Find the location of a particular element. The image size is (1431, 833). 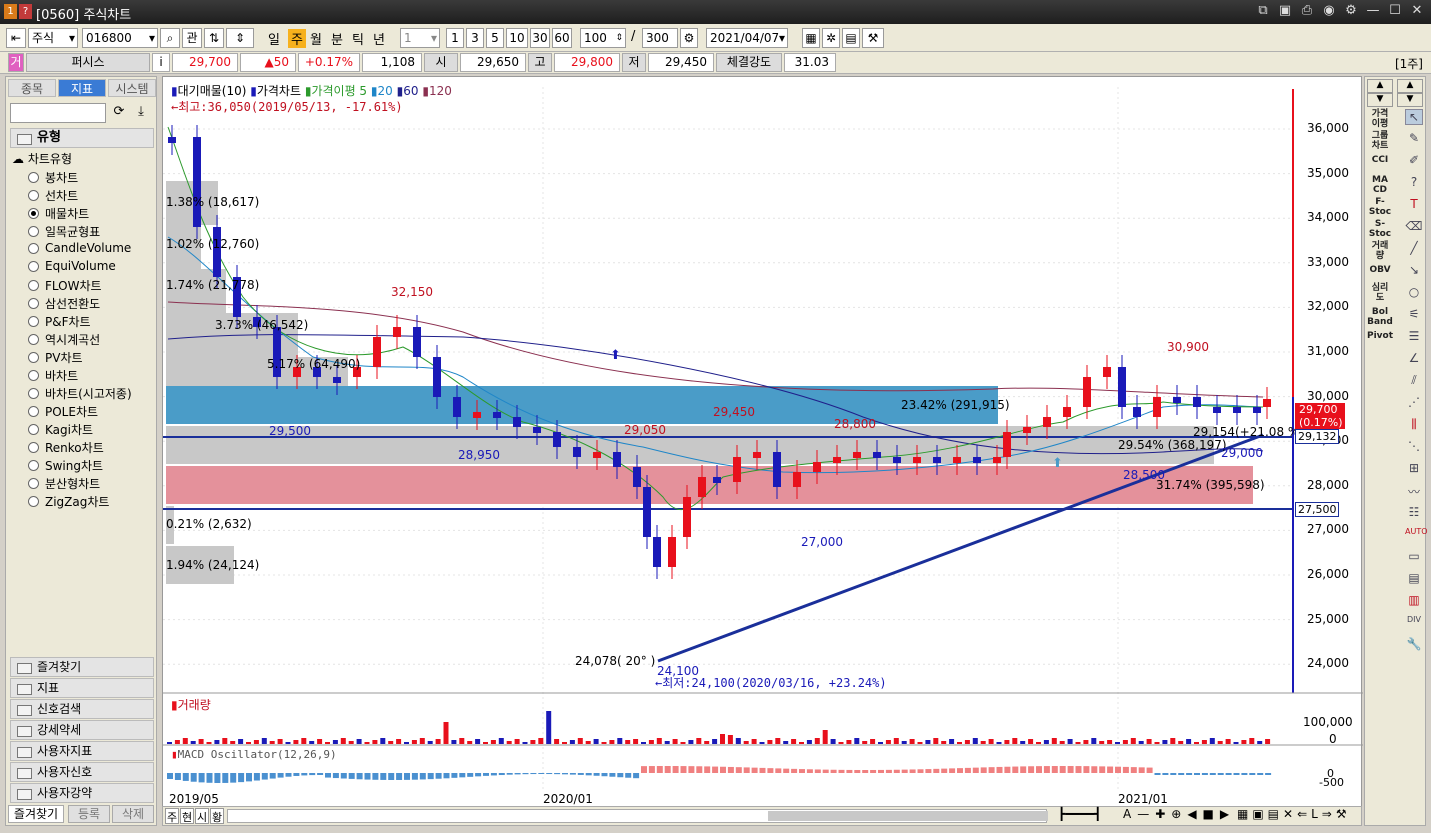

angle-icon: ∠ is located at coordinates (1414, 359).